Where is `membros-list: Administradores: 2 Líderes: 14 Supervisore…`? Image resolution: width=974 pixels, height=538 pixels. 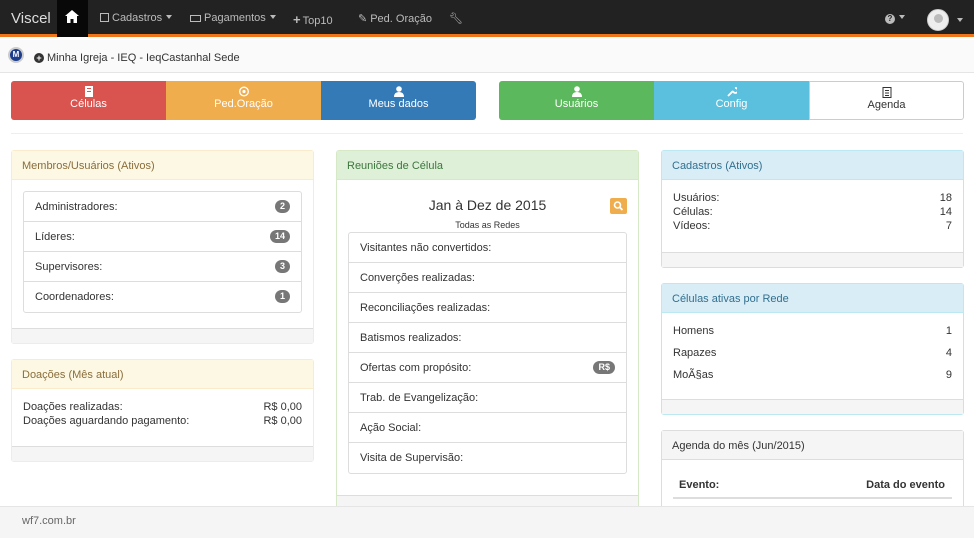
membros-list: Administradores: 2 Líderes: 14 Supervisore… is located at coordinates (162, 252).